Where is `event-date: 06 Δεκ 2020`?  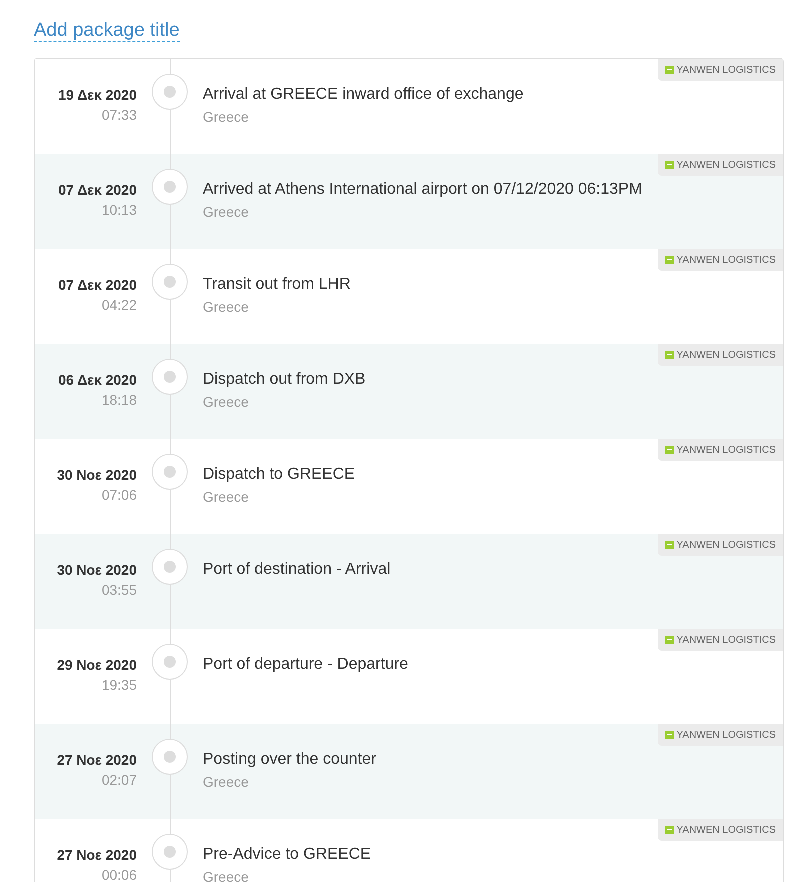 event-date: 06 Δεκ 2020 is located at coordinates (97, 380).